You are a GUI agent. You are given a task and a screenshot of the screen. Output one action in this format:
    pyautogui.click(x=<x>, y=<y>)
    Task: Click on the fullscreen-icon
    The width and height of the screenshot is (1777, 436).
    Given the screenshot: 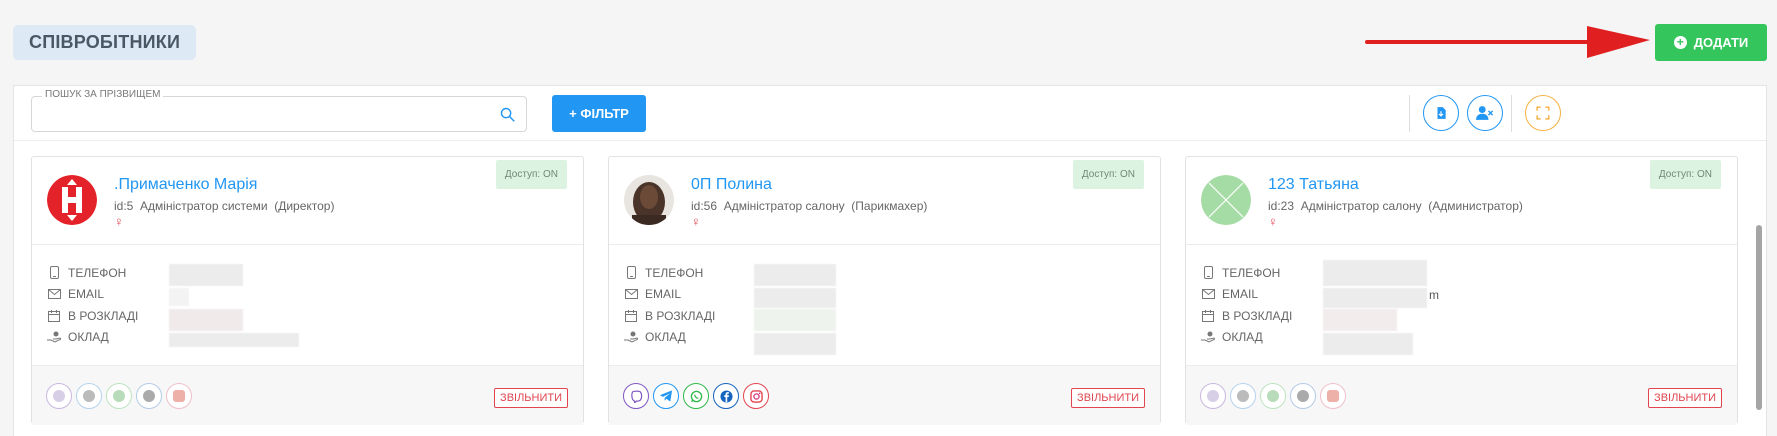 What is the action you would take?
    pyautogui.click(x=1543, y=113)
    